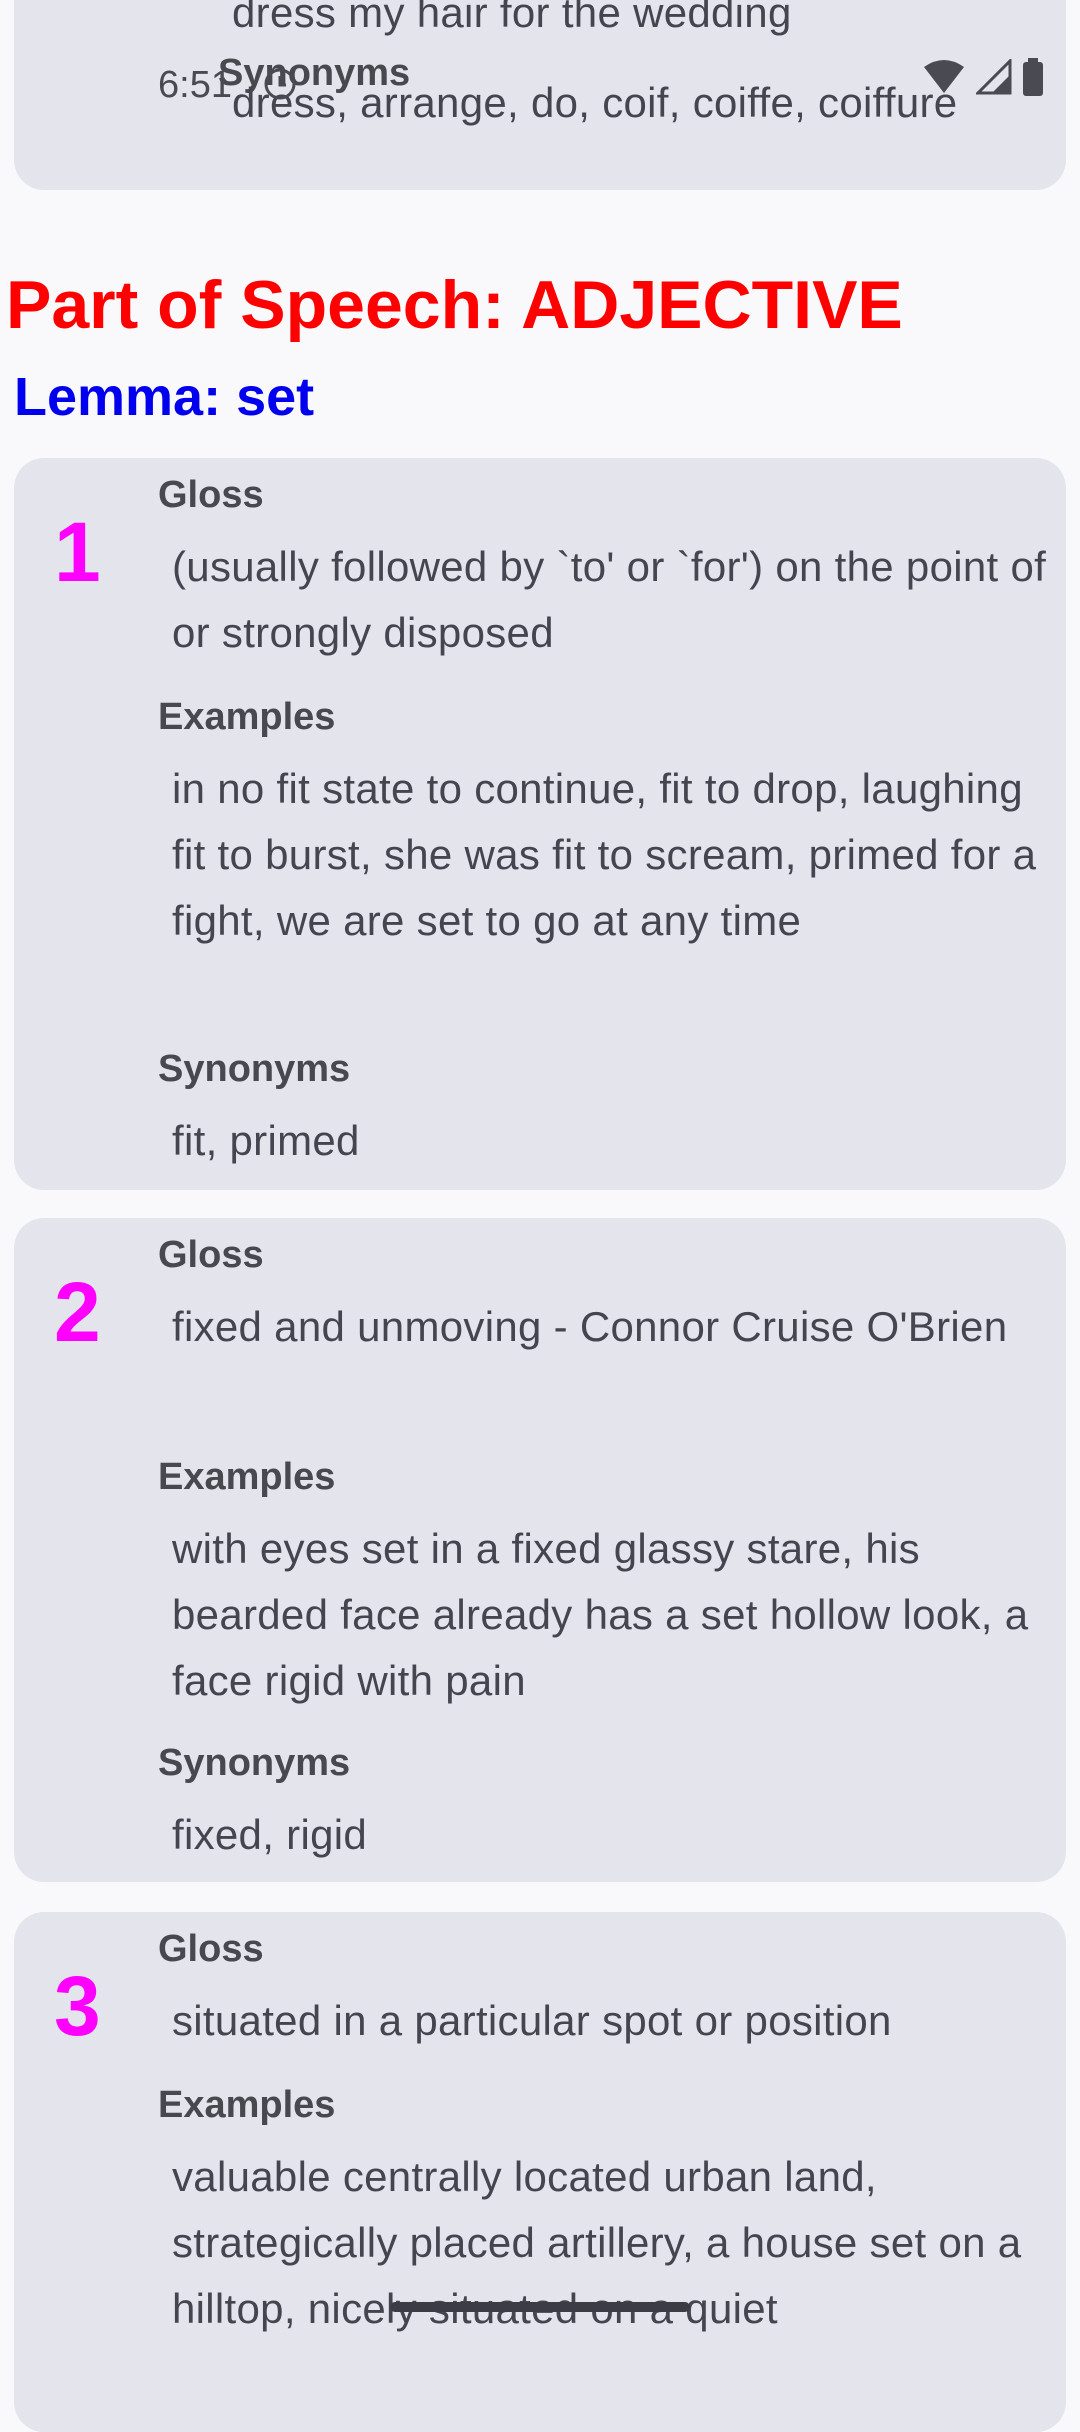 This screenshot has height=2432, width=1080. What do you see at coordinates (77, 2006) in the screenshot?
I see `sense-number: 3` at bounding box center [77, 2006].